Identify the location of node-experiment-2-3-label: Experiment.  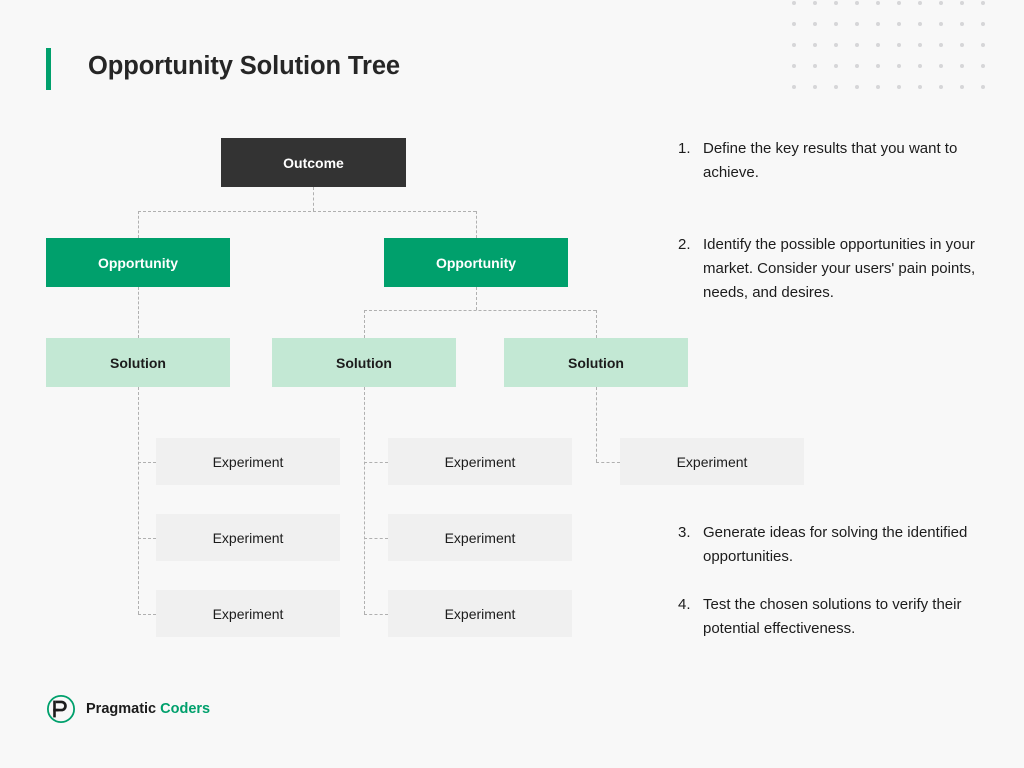
(480, 613).